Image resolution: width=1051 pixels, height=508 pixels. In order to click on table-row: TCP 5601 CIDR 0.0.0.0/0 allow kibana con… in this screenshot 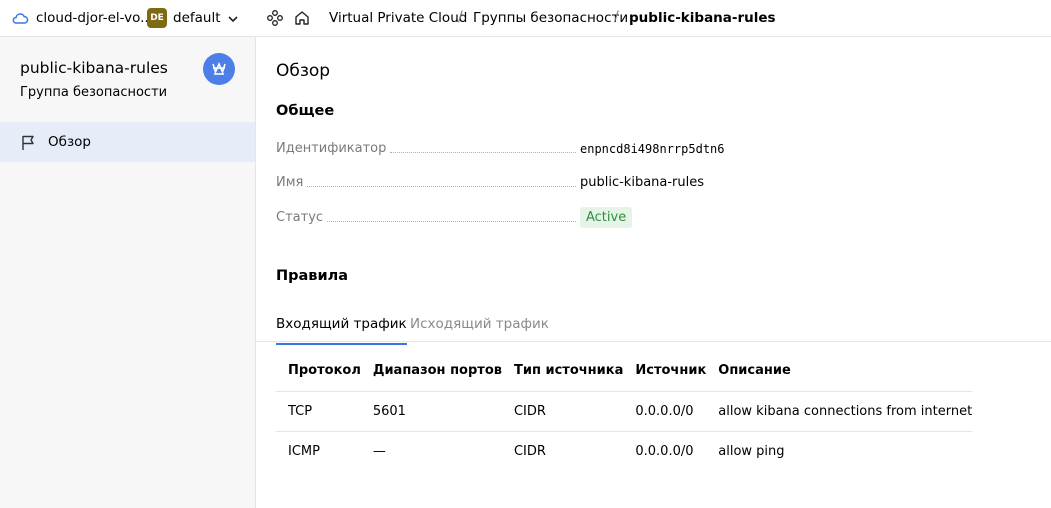, I will do `click(624, 411)`.